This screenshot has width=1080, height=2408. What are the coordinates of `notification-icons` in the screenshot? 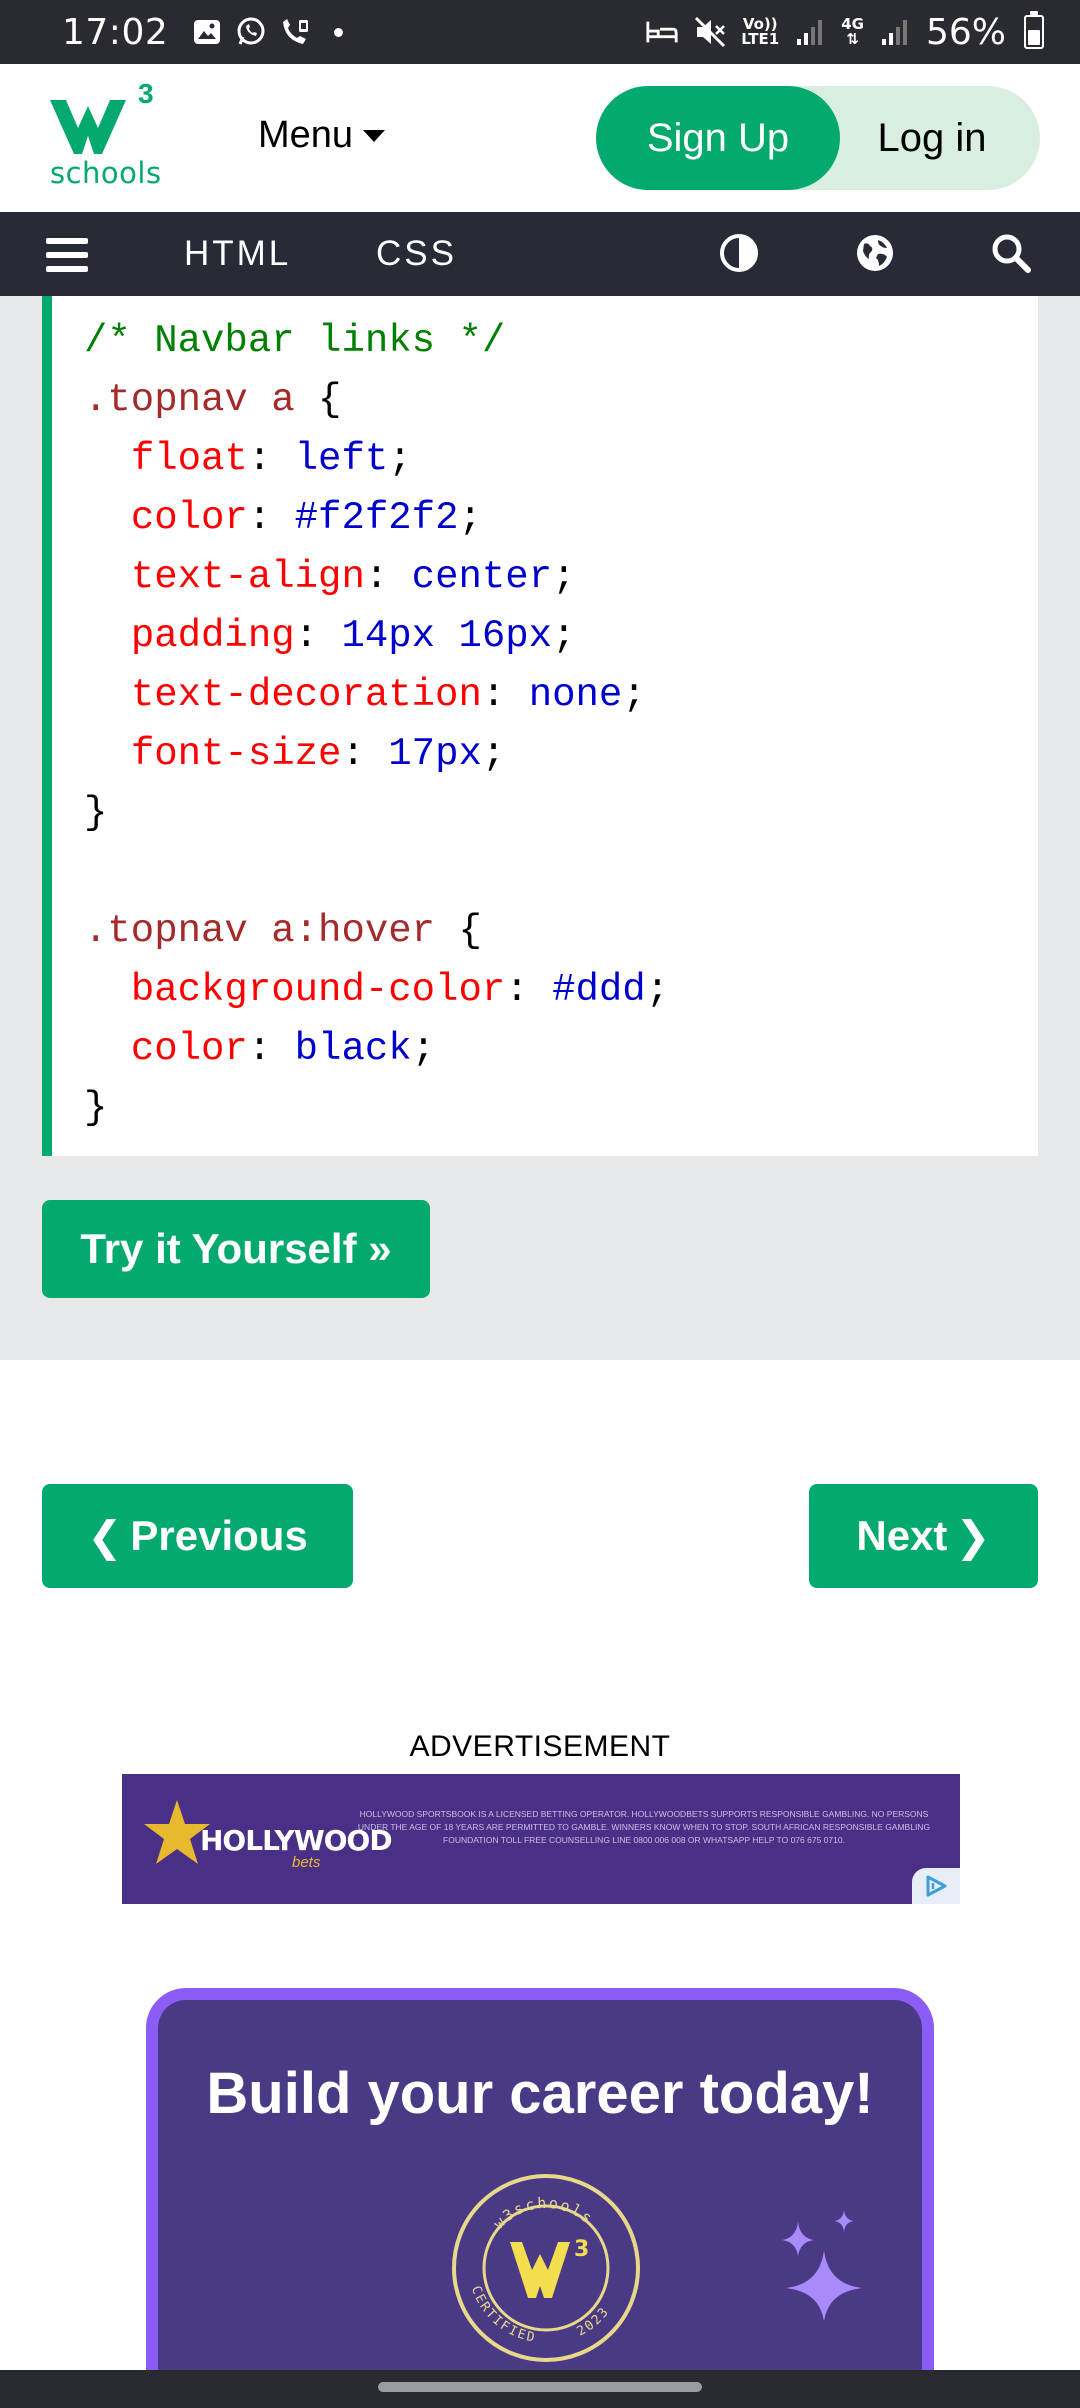 It's located at (267, 32).